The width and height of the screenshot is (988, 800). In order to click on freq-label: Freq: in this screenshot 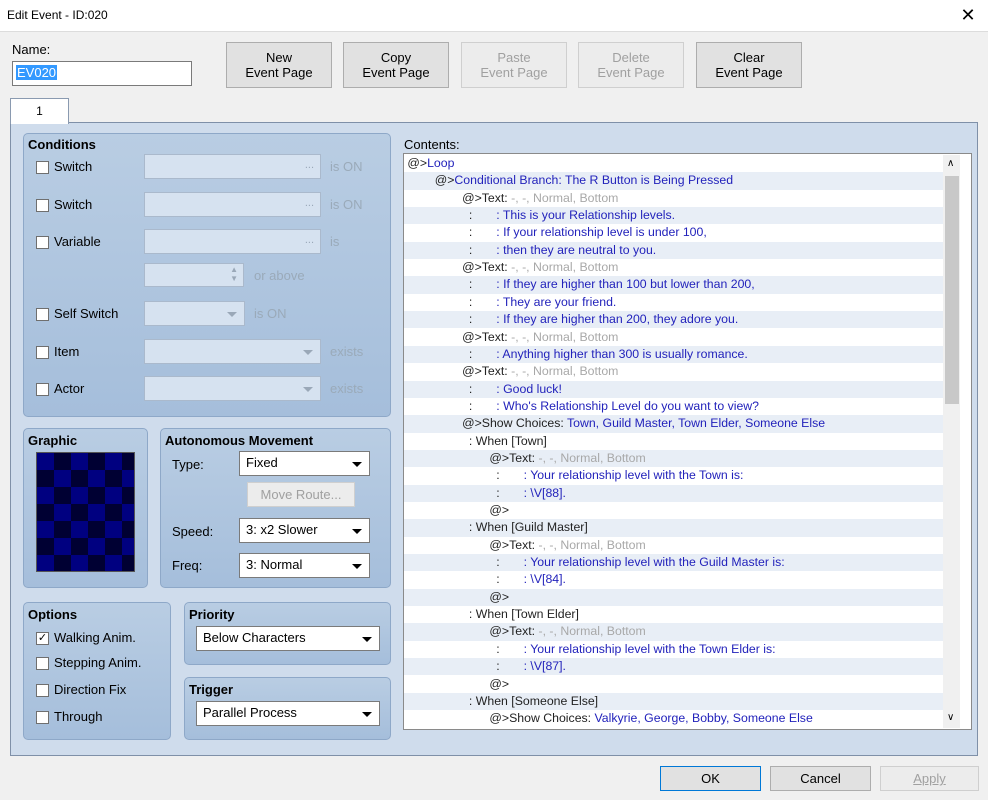, I will do `click(187, 565)`.